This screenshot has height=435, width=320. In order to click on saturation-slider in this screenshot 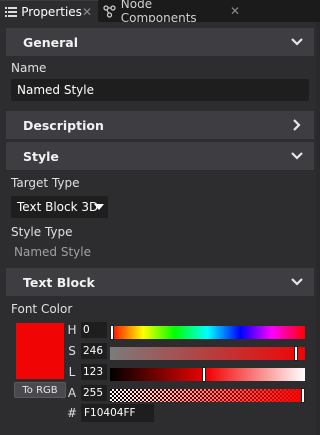, I will do `click(207, 353)`.